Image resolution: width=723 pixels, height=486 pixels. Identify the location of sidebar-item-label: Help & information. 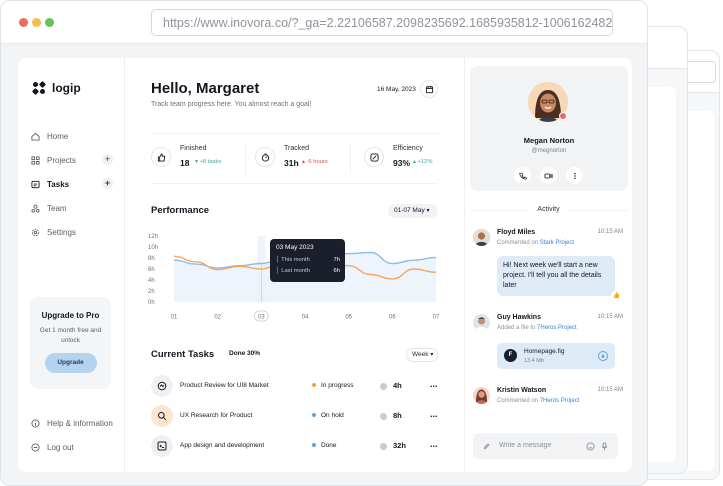
(80, 423).